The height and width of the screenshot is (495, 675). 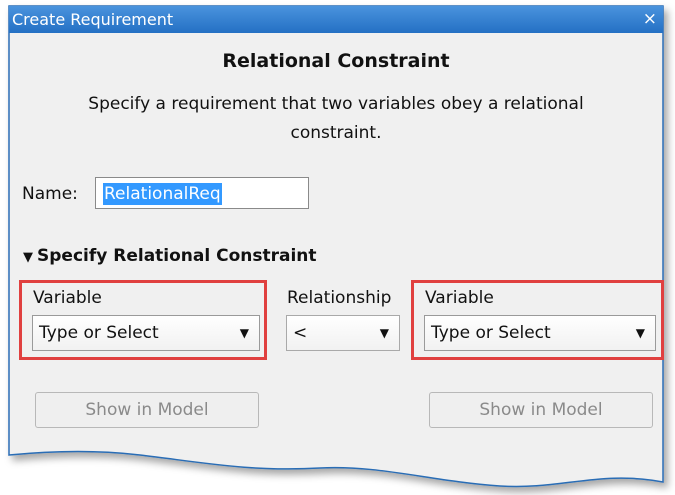 What do you see at coordinates (147, 410) in the screenshot?
I see `left-show-in-model-button: Show in Model` at bounding box center [147, 410].